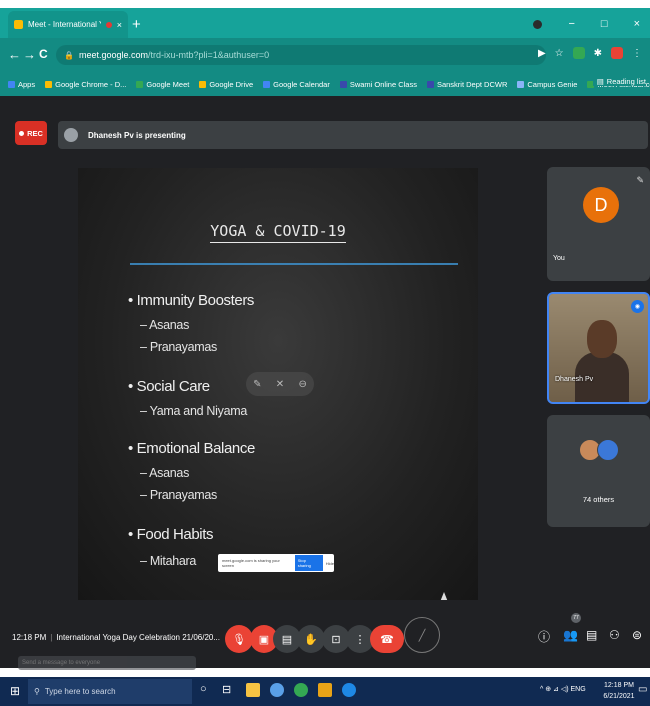 The width and height of the screenshot is (650, 706). Describe the element at coordinates (538, 24) in the screenshot. I see `profile-icon` at that location.